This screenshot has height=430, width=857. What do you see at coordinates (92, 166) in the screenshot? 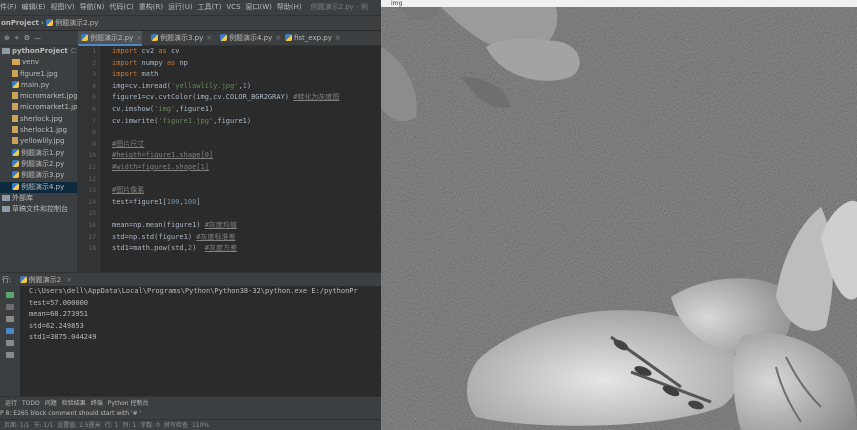
I see `line-number: 11` at bounding box center [92, 166].